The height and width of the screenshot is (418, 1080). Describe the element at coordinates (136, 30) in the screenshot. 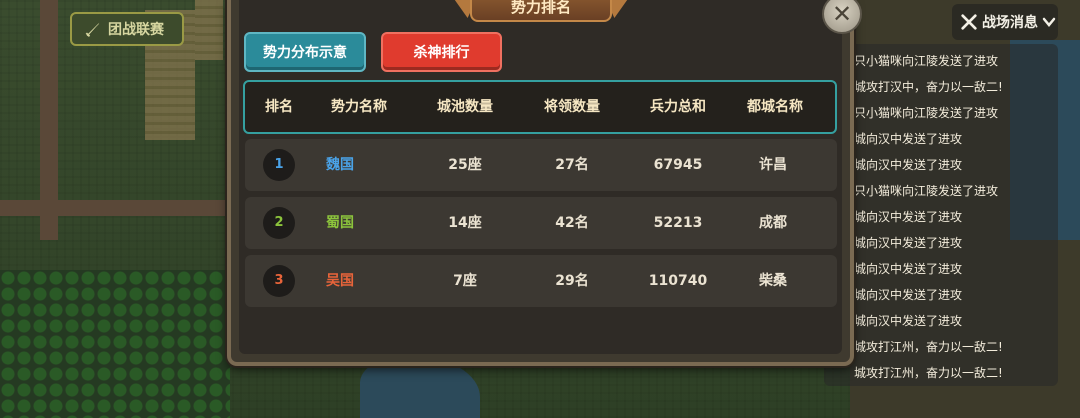

I see `team-battle-label: 团战联赛` at that location.